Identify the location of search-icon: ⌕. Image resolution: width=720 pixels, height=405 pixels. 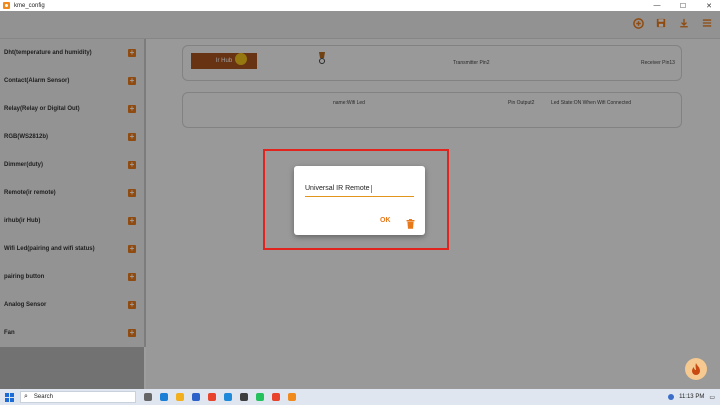
(26, 396).